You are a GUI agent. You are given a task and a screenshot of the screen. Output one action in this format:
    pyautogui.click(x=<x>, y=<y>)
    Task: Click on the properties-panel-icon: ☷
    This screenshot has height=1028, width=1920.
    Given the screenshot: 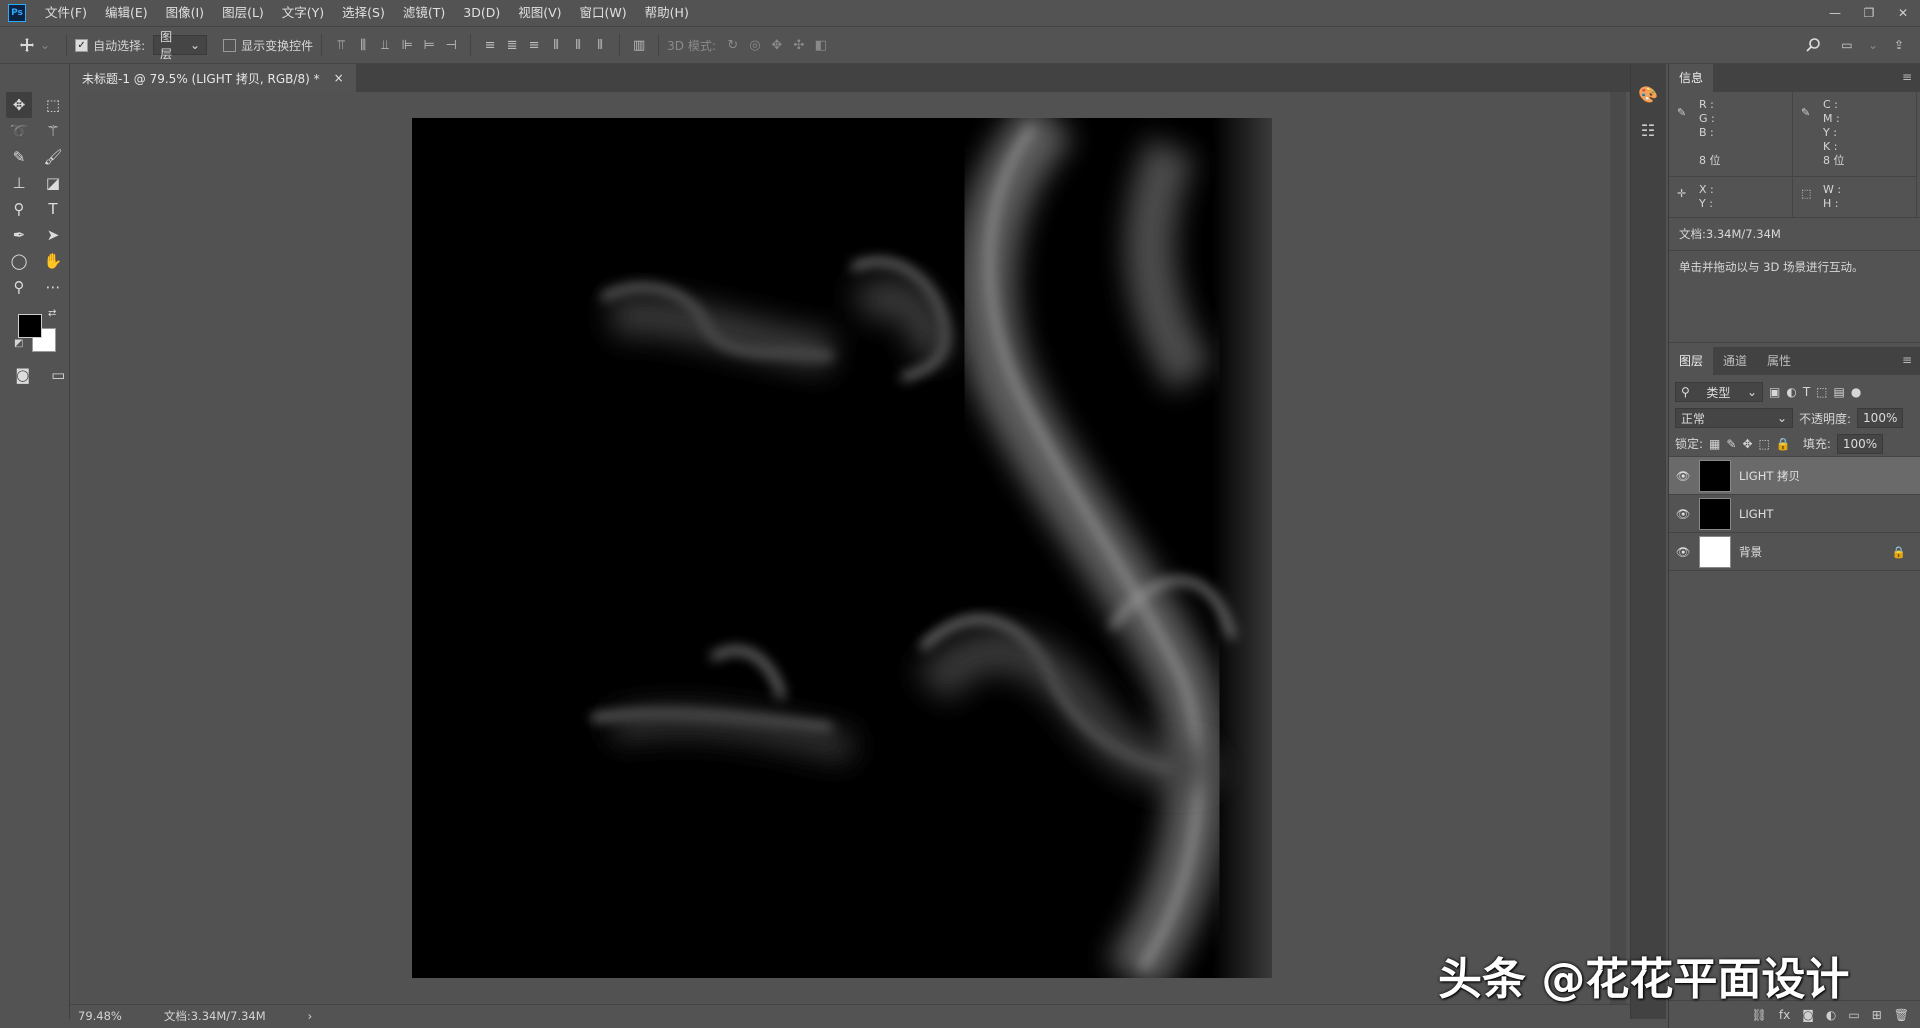 What is the action you would take?
    pyautogui.click(x=1648, y=130)
    